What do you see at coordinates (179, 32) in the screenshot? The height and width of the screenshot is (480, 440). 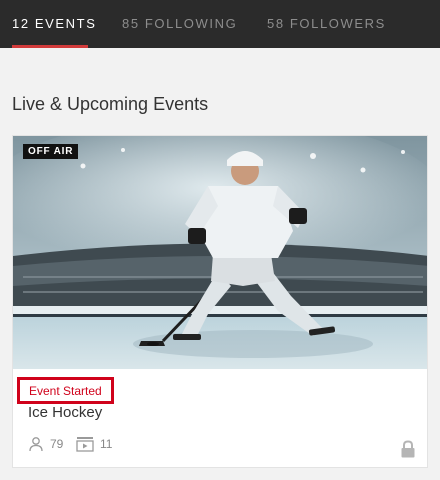 I see `tab-following: 85 FOLLOWING` at bounding box center [179, 32].